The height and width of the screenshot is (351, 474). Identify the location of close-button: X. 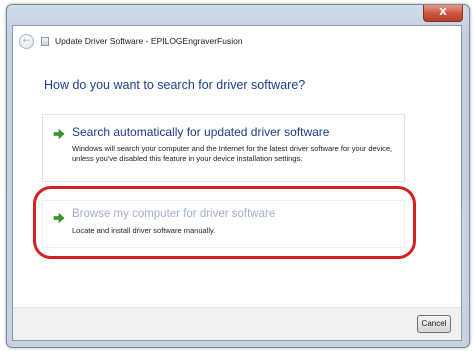
(443, 13).